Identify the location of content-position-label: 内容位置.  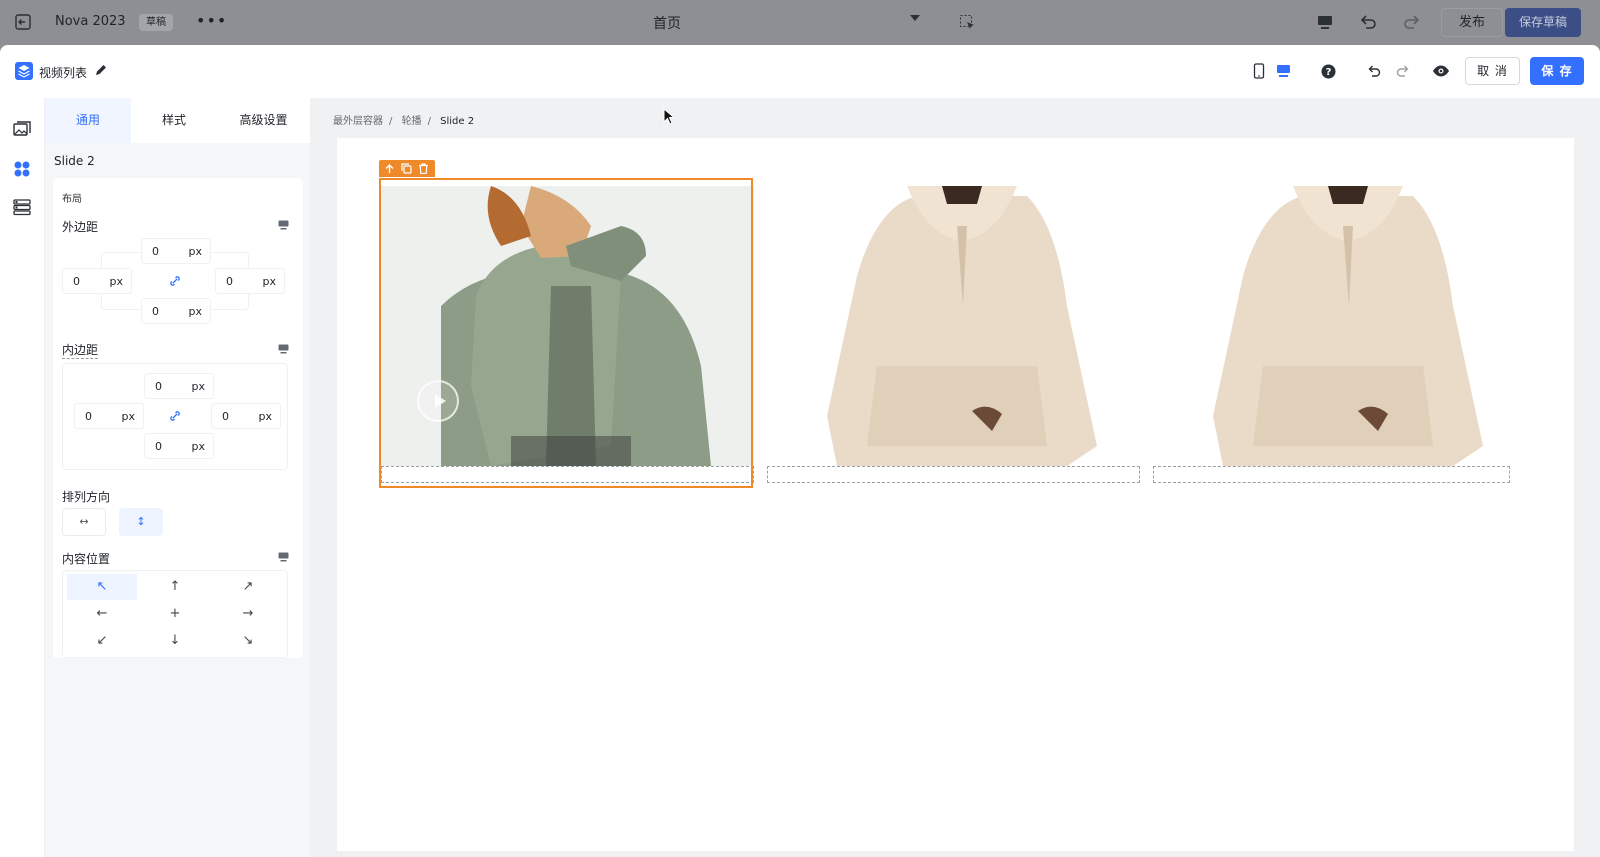
(86, 559).